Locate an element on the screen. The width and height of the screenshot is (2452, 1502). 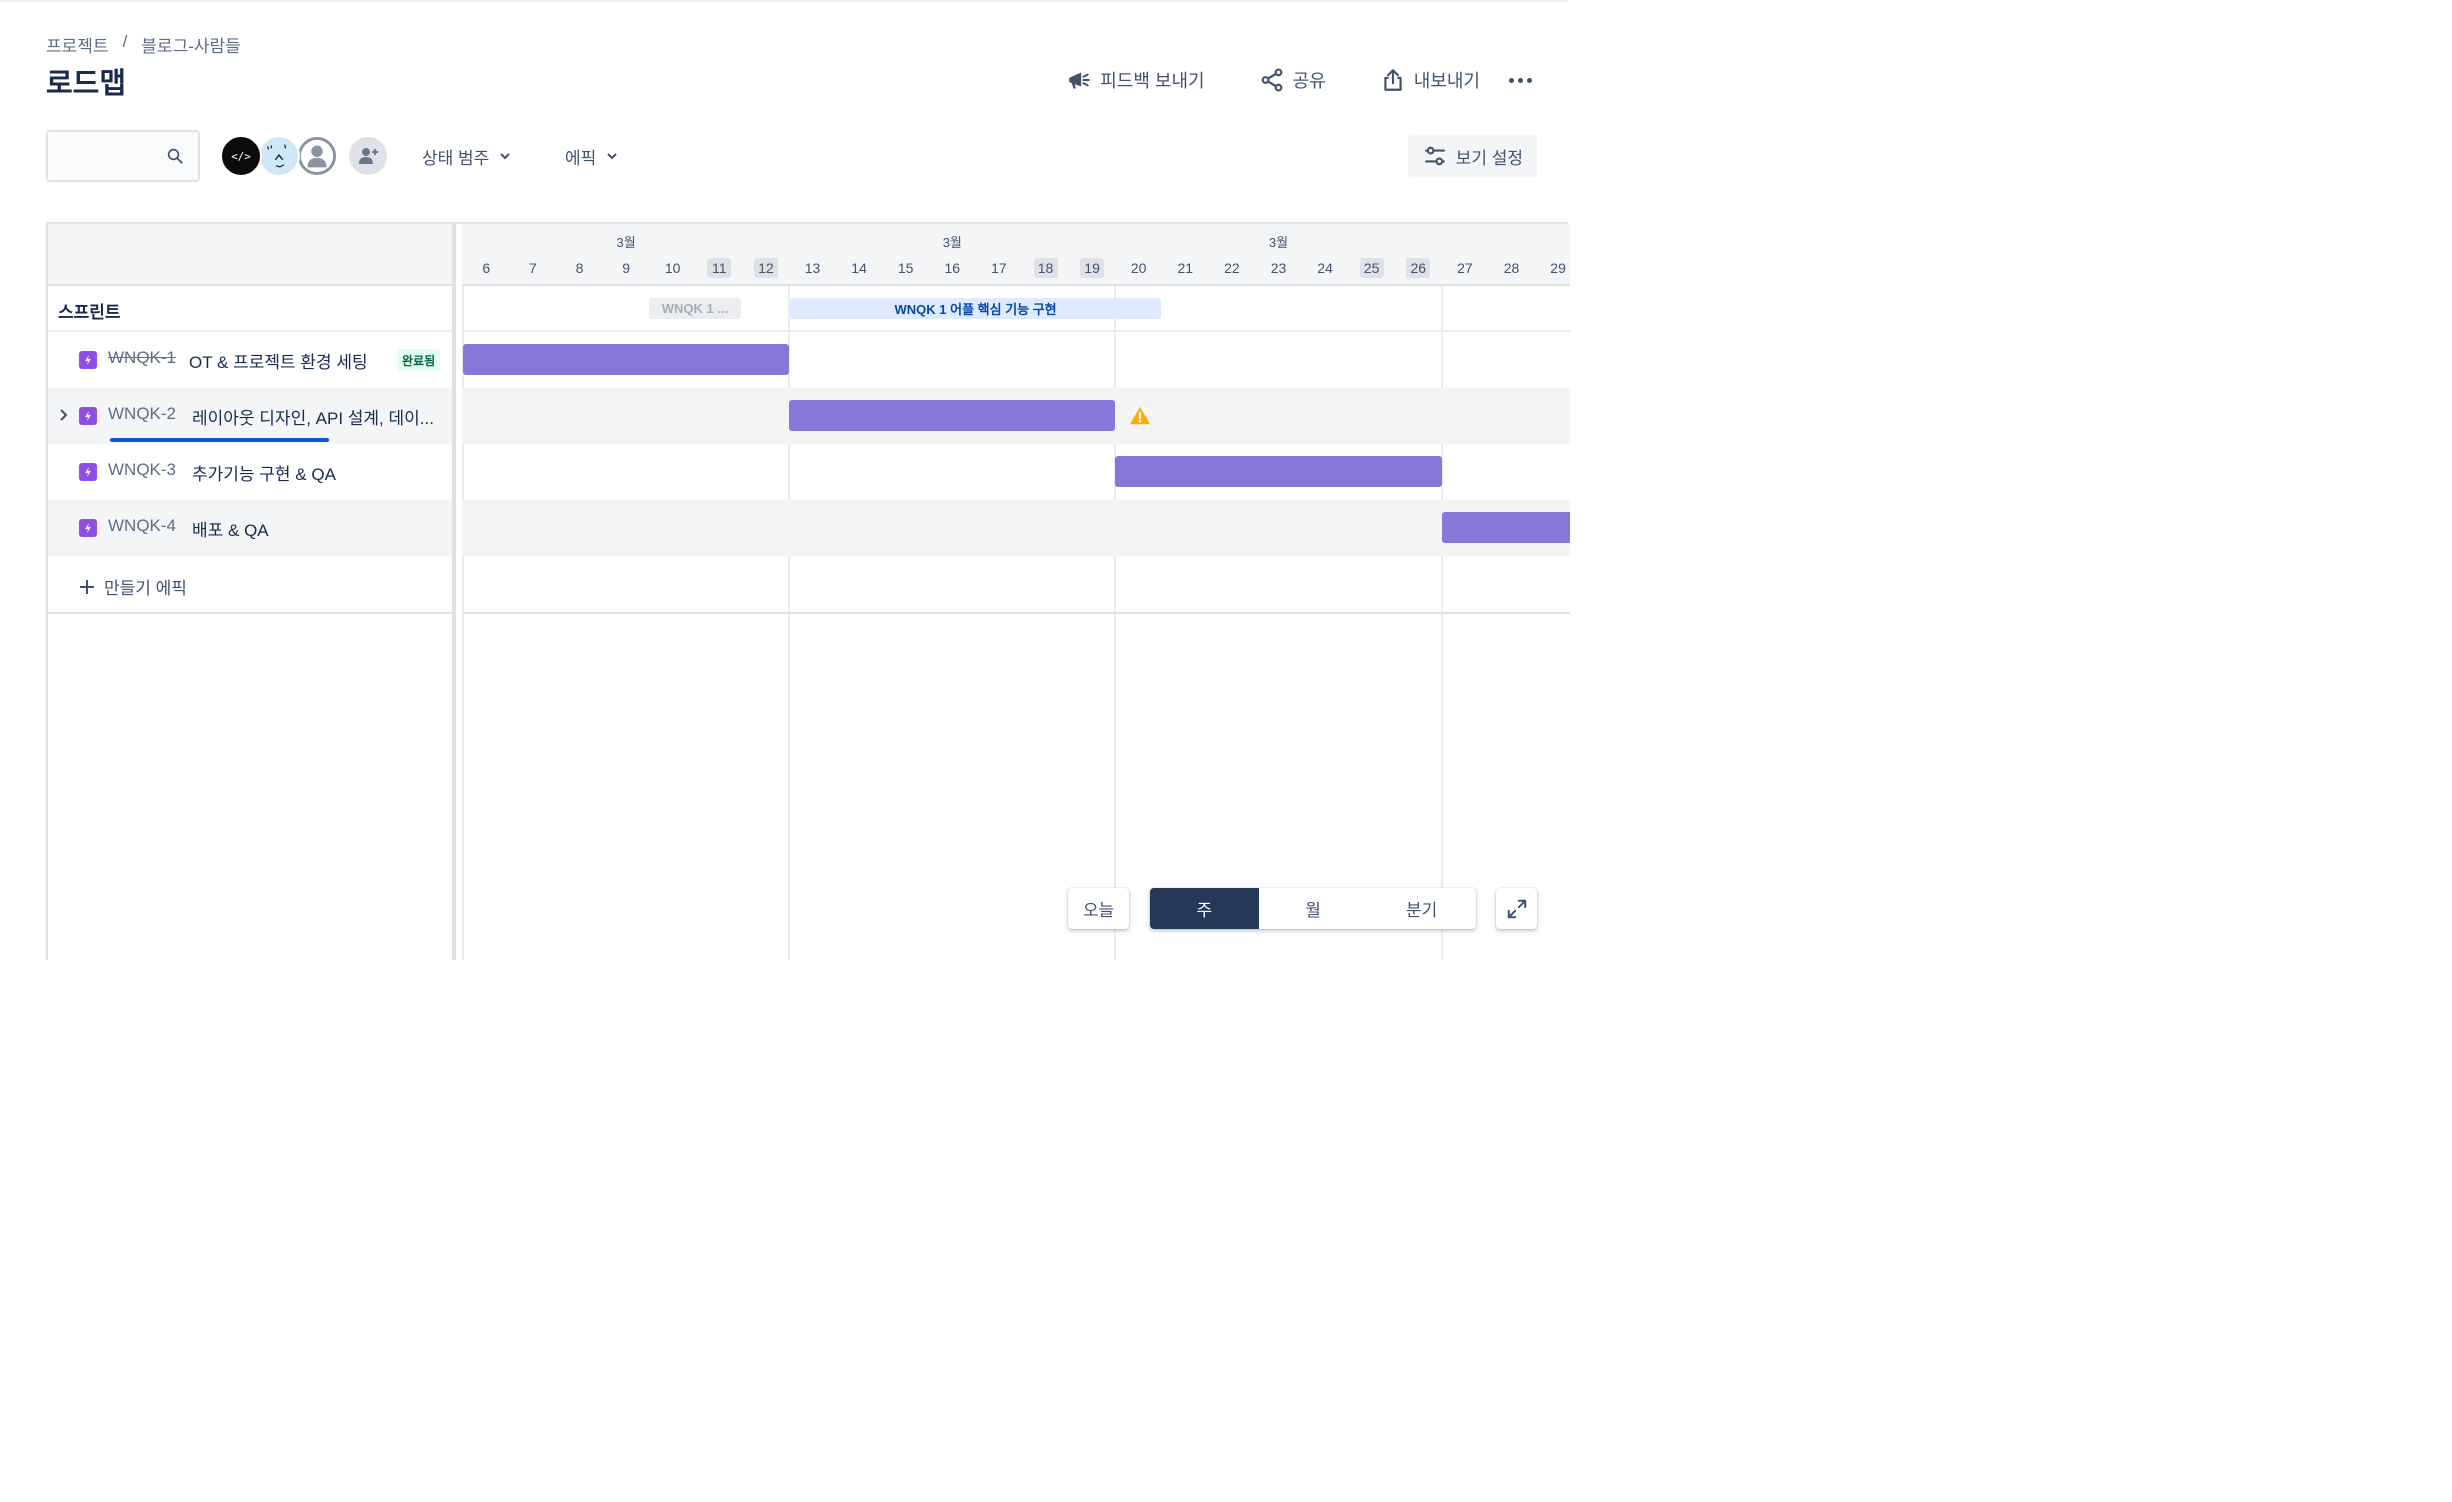
timeline-day-label: 7 is located at coordinates (532, 268).